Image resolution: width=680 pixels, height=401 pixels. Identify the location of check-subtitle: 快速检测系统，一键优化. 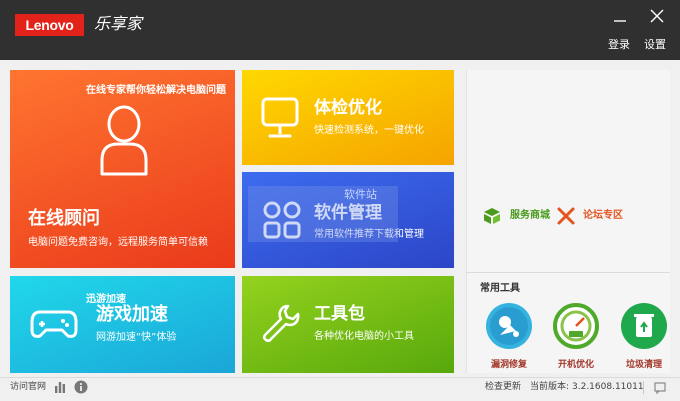
(369, 130).